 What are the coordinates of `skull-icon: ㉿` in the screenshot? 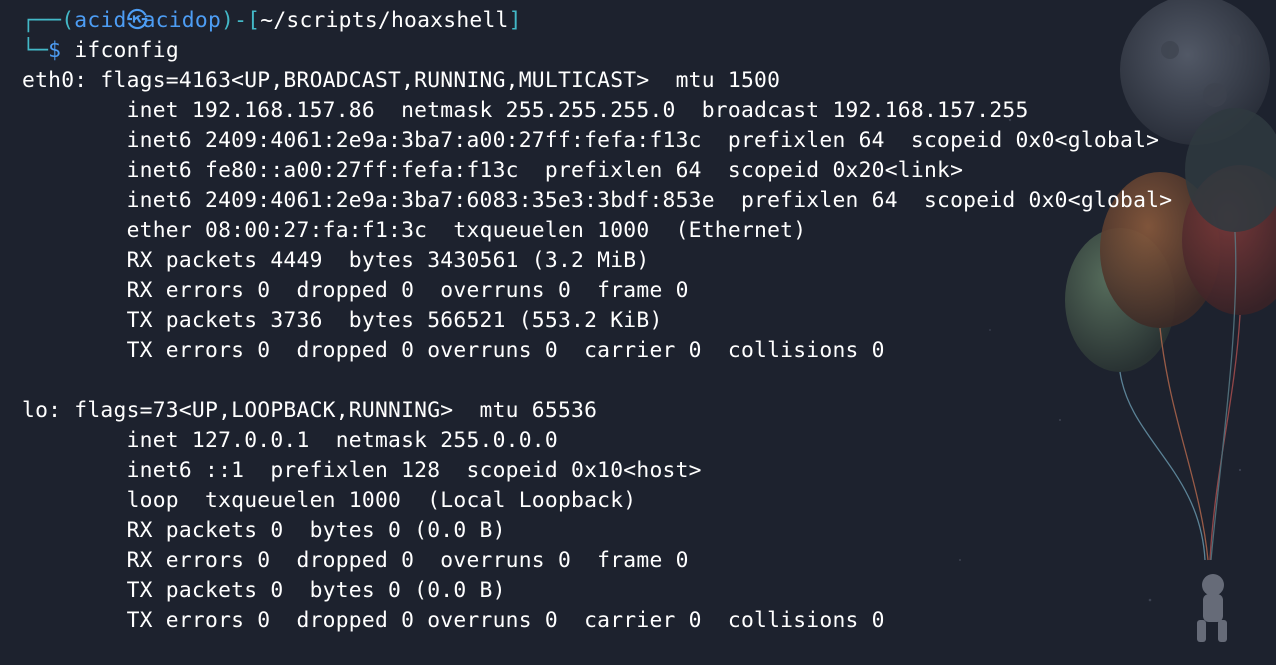 It's located at (137, 20).